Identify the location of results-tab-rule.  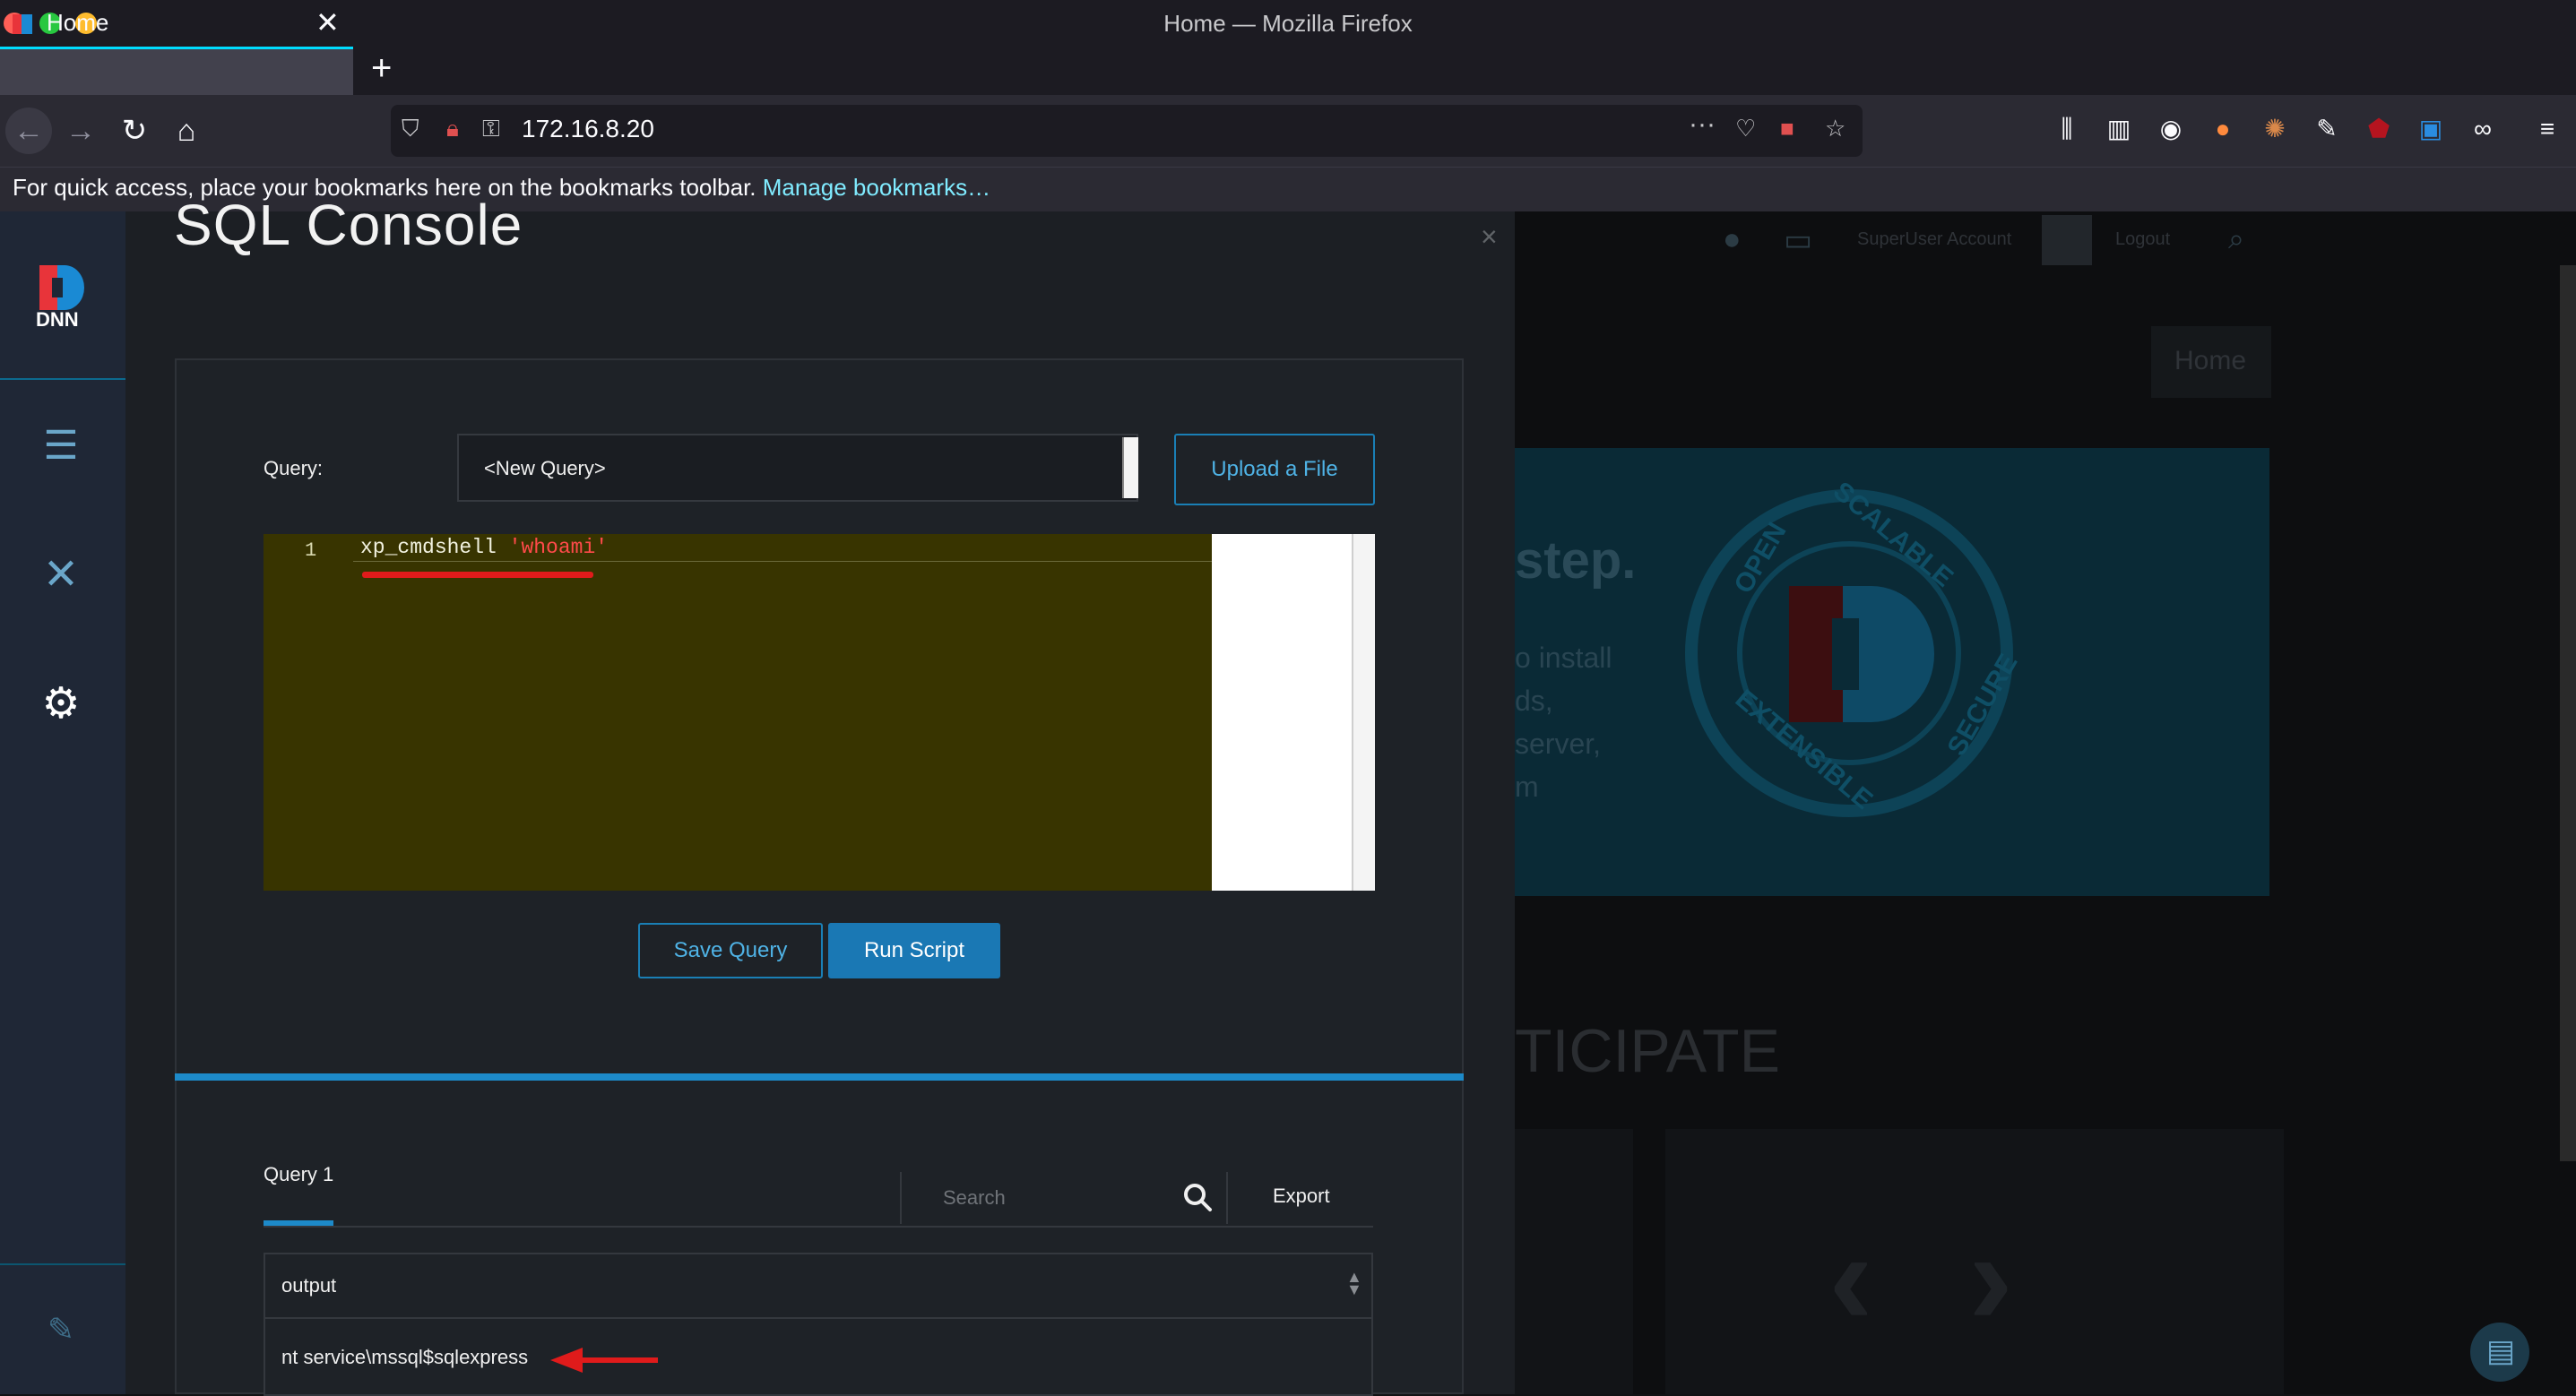
(818, 1227).